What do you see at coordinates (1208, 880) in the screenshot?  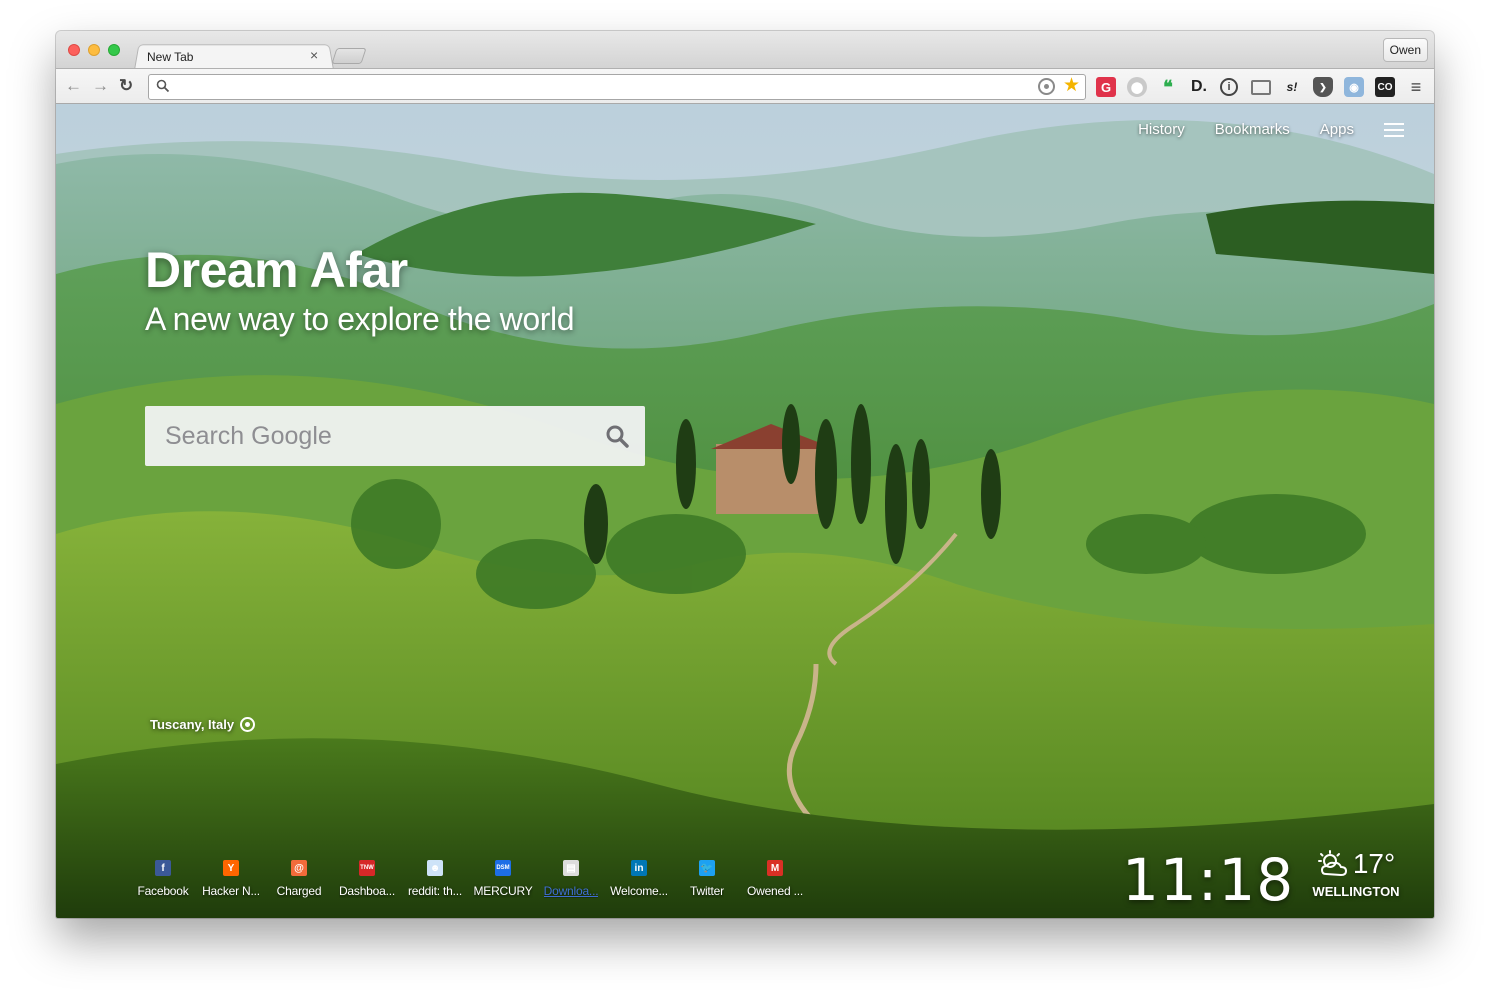 I see `clock: 11:18` at bounding box center [1208, 880].